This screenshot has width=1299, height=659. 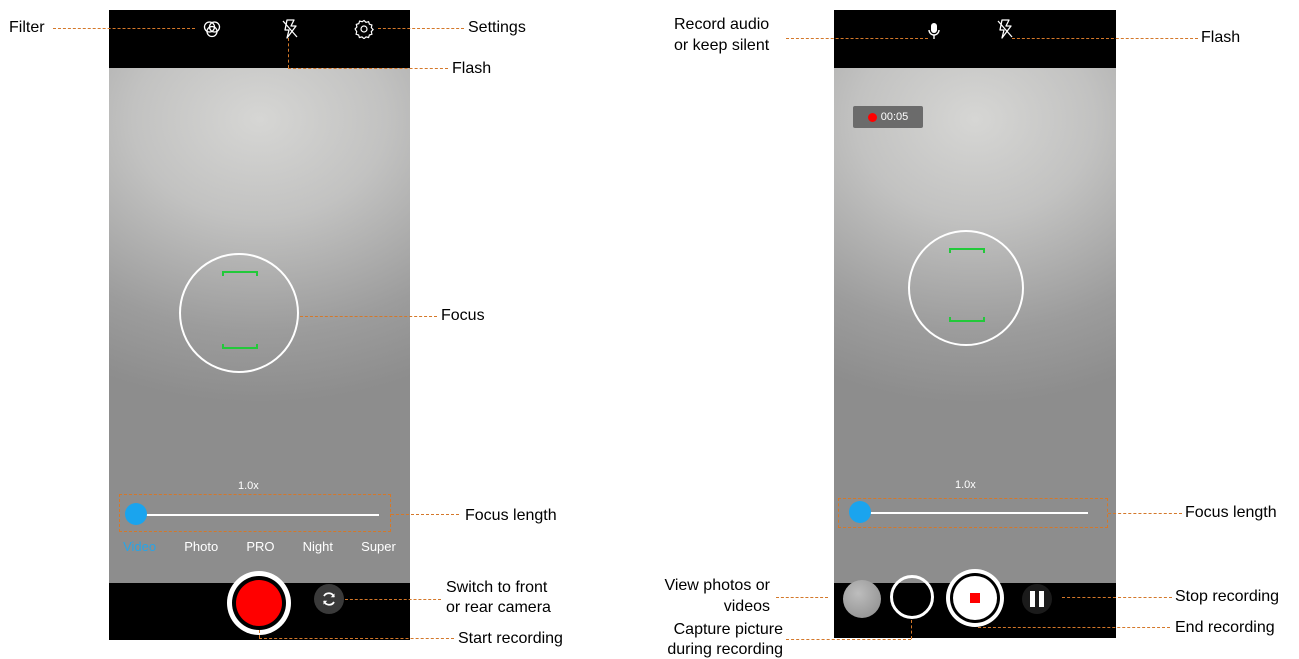 I want to click on callout-filter: Filter, so click(x=27, y=27).